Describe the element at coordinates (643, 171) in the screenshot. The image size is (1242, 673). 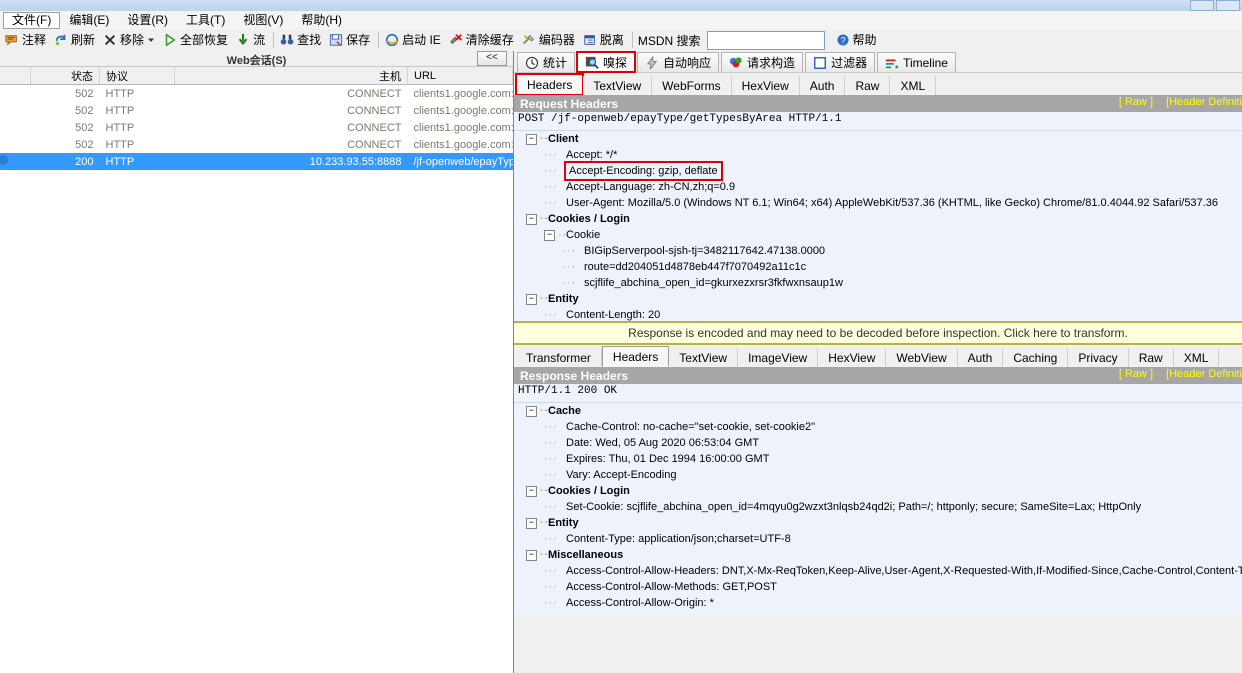
I see `tree-item-label: Accept-Encoding: gzip, deflate` at that location.